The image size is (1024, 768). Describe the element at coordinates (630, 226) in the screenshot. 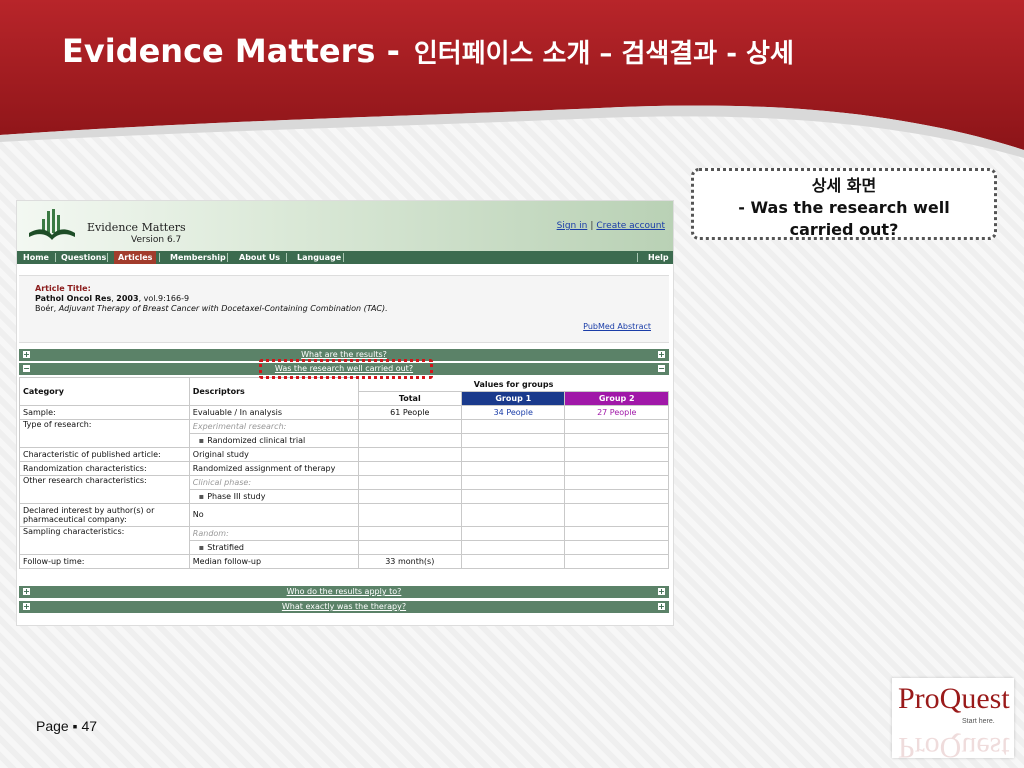

I see `create-account-link: Create account` at that location.